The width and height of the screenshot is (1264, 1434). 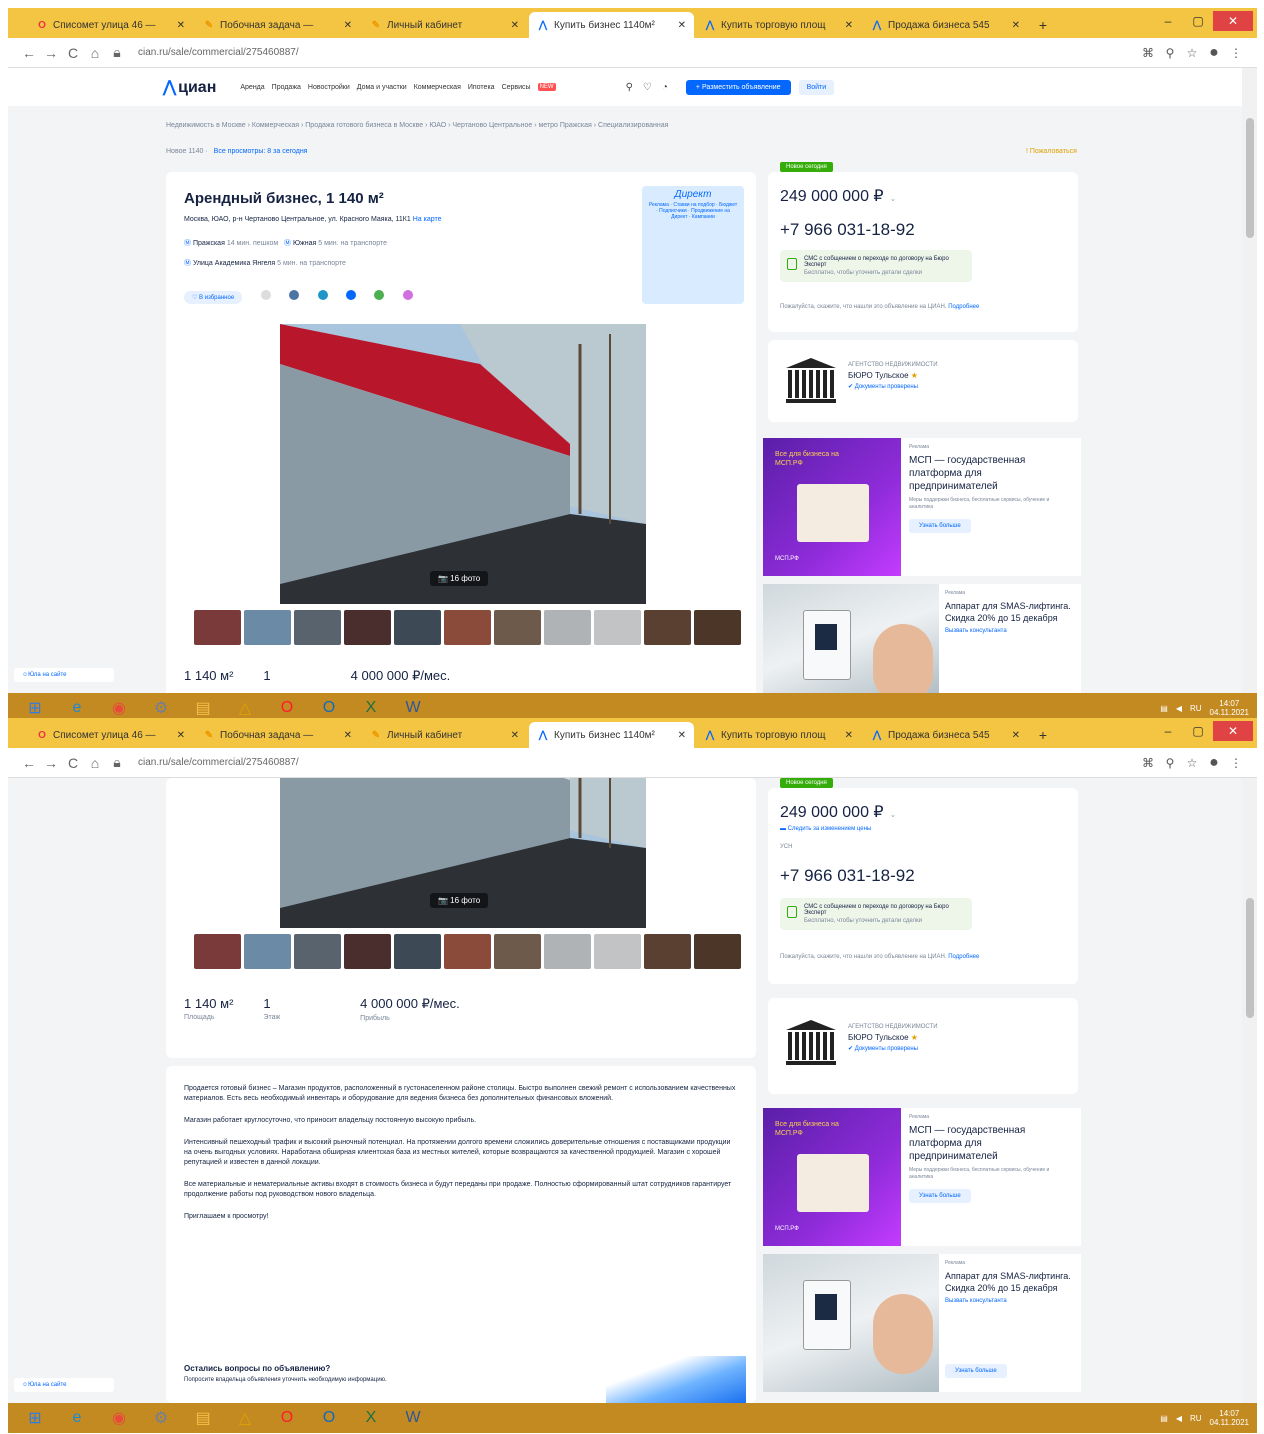 I want to click on reload-icon: C, so click(x=73, y=53).